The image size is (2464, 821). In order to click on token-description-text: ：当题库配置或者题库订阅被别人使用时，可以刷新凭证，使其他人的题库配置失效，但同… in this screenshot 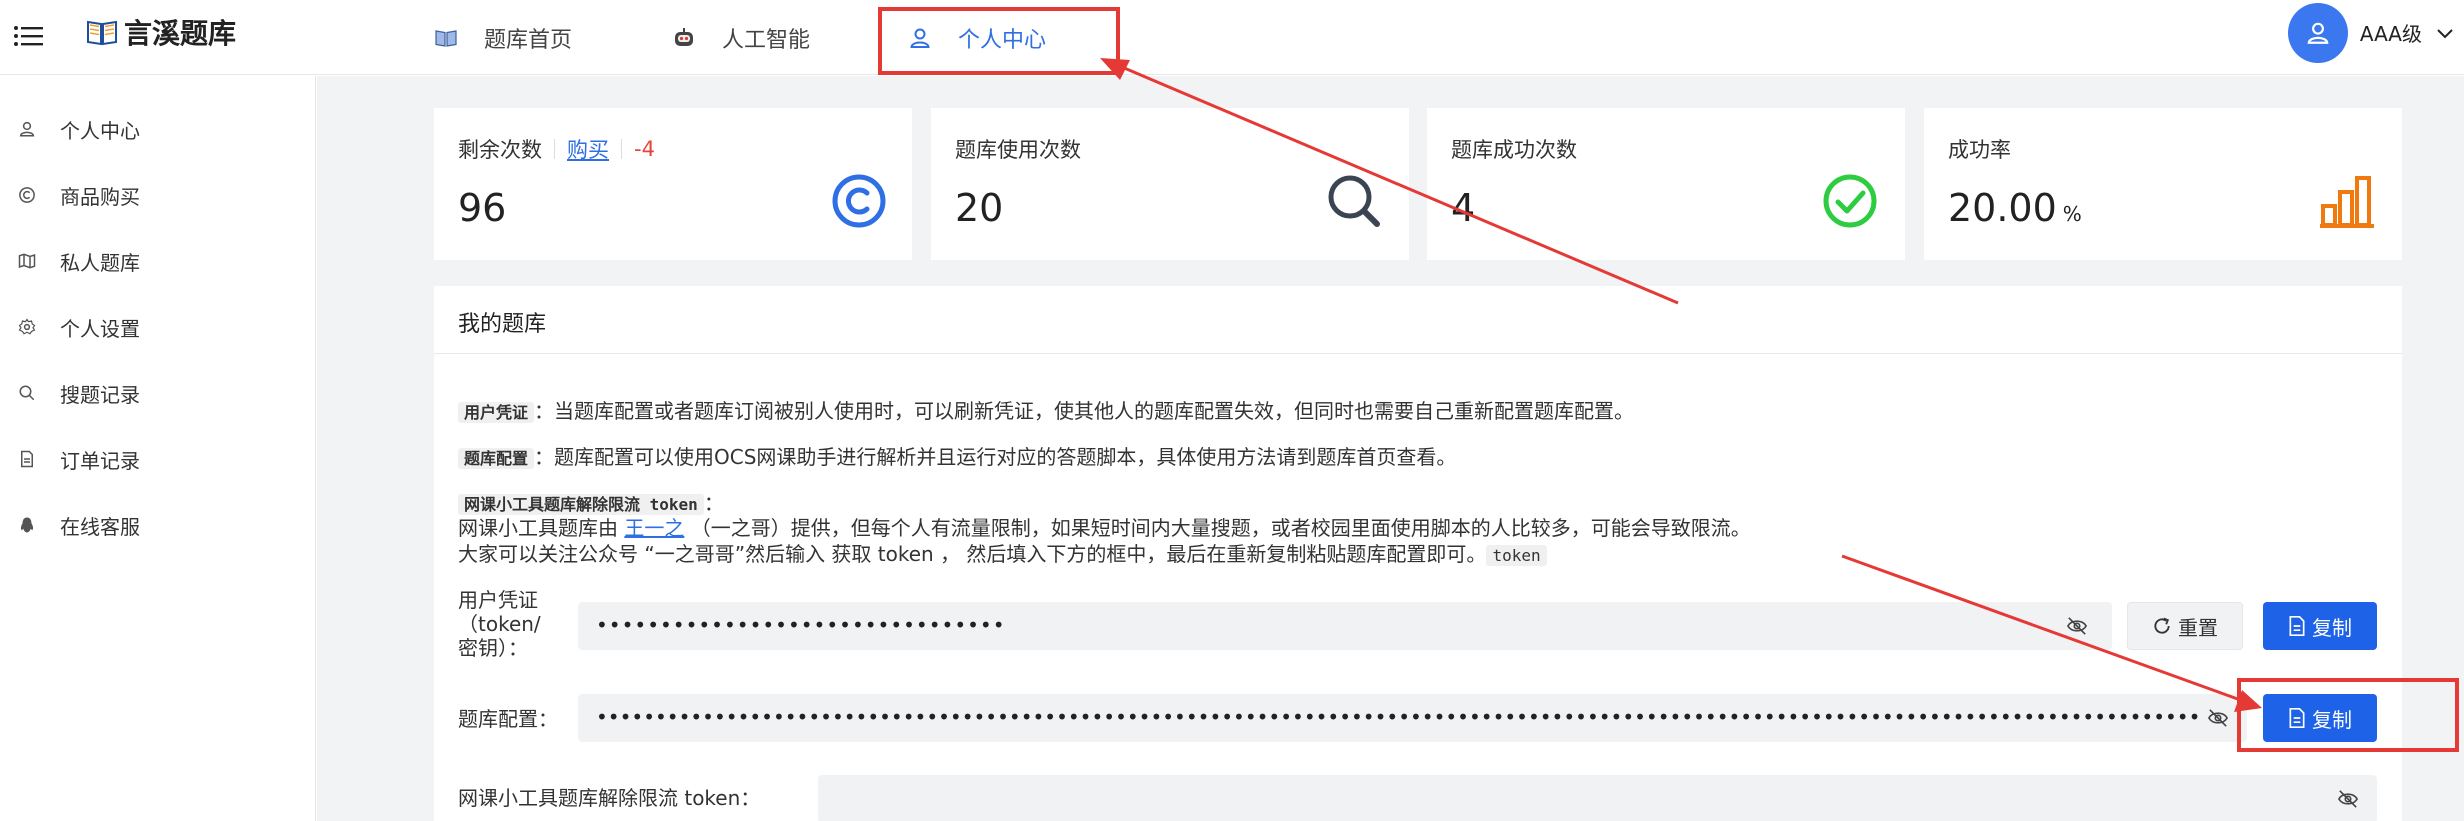, I will do `click(1084, 411)`.